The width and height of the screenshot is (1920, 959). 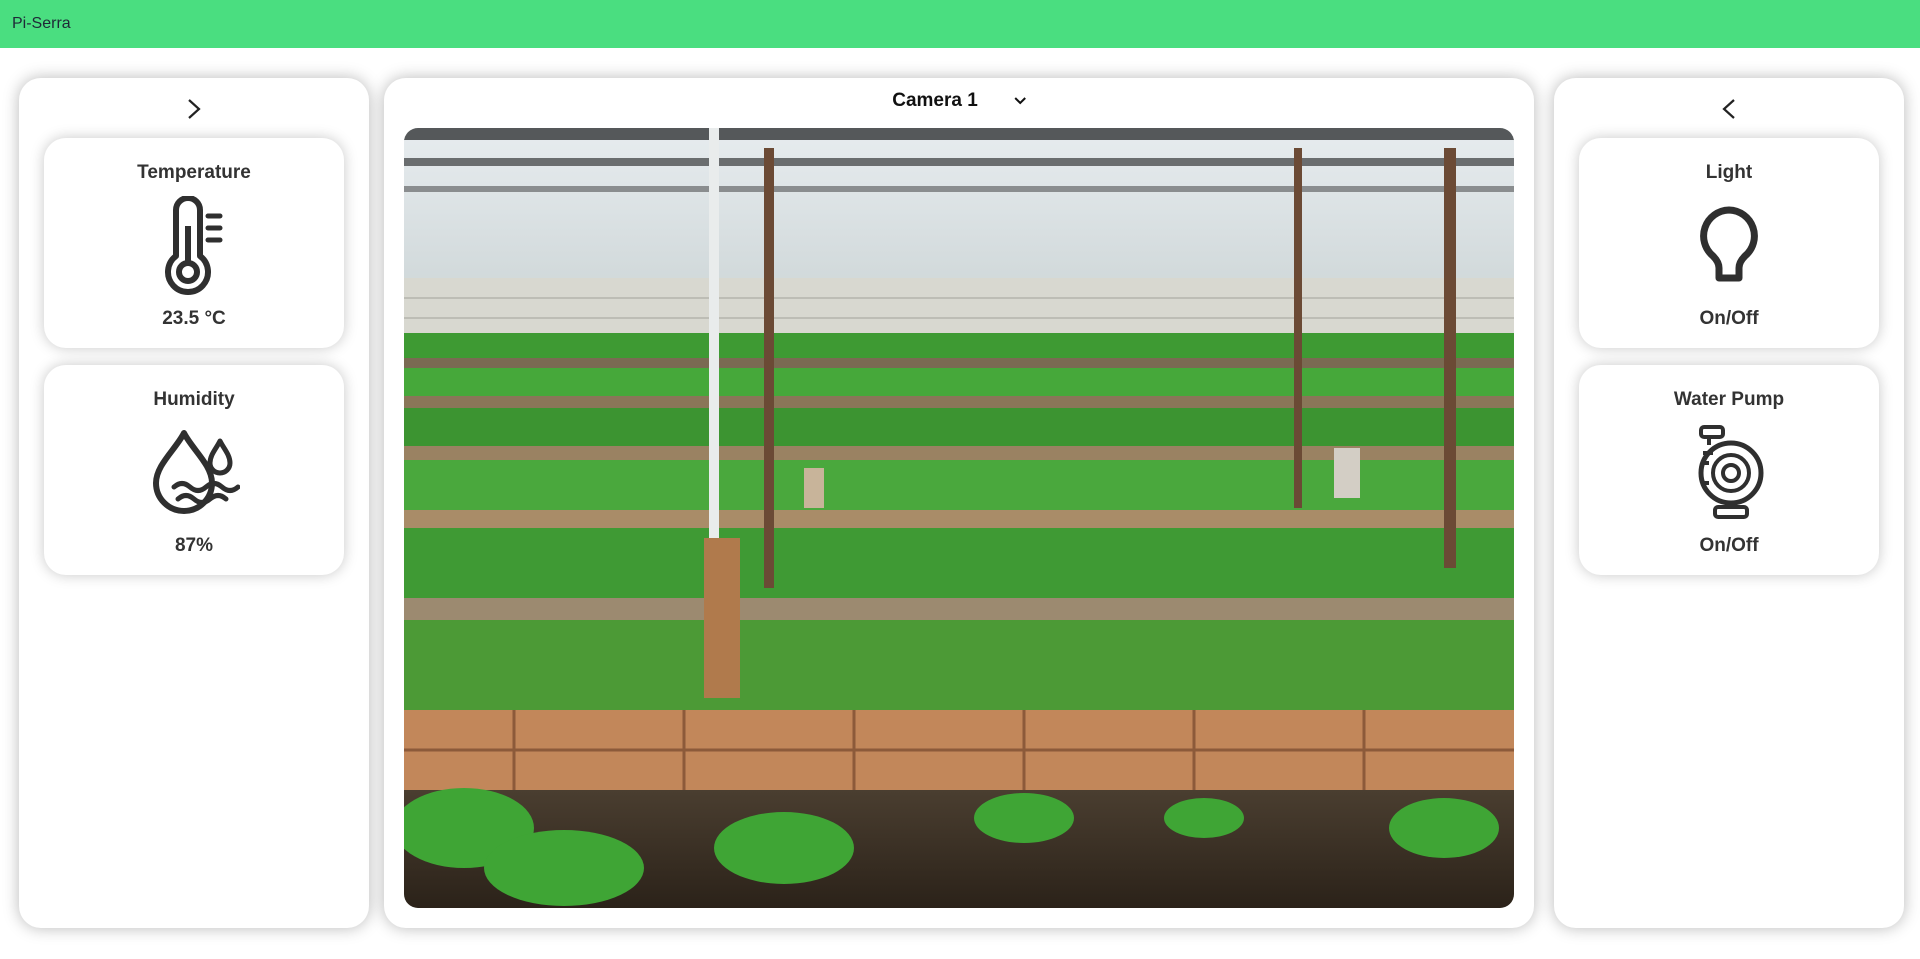 I want to click on light-bulb-icon, so click(x=1729, y=246).